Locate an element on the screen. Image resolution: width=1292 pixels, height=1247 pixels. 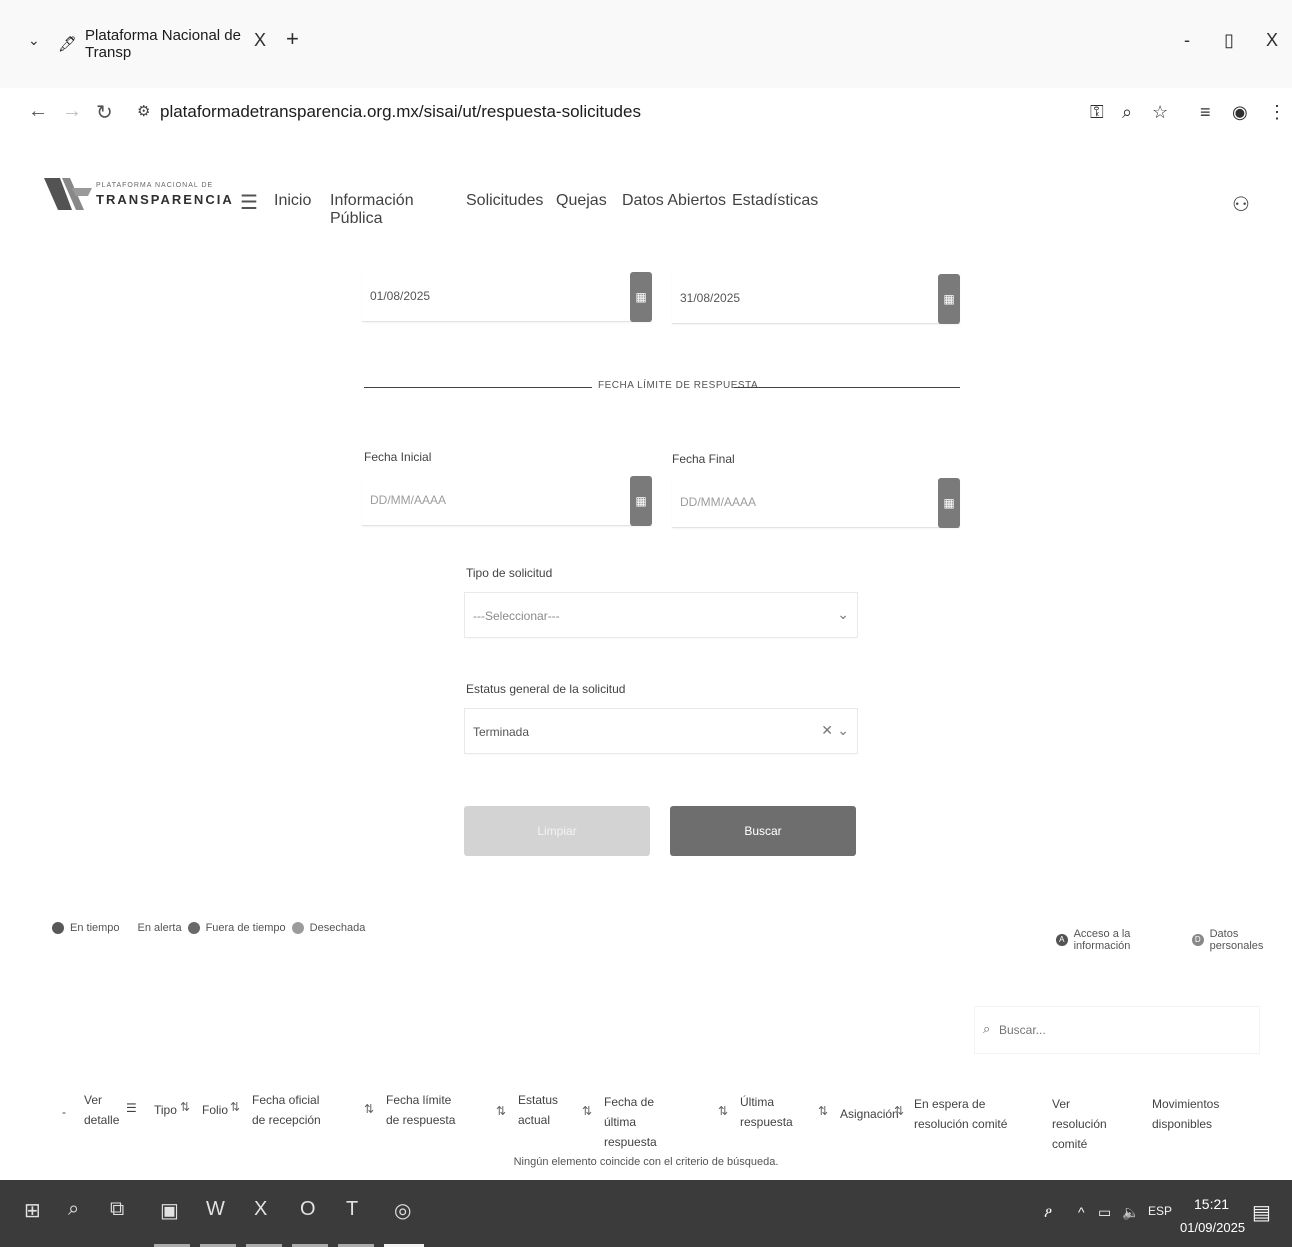
reception-end-date-field: 31/08/2025 ▦ is located at coordinates (816, 299).